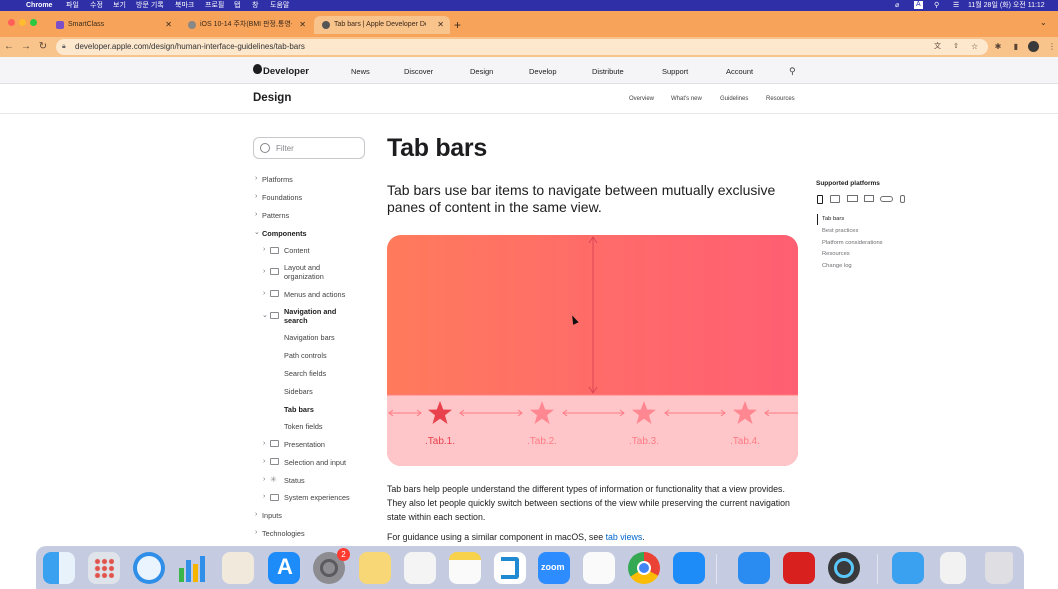 The image size is (1058, 589). I want to click on sidebar-item-token-fields: Token fields, so click(303, 426).